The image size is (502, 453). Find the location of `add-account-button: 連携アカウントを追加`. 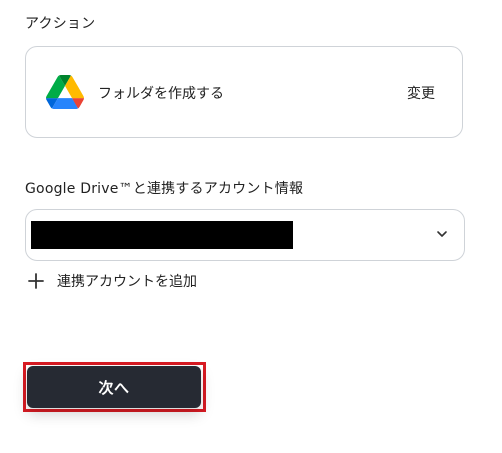

add-account-button: 連携アカウントを追加 is located at coordinates (112, 281).